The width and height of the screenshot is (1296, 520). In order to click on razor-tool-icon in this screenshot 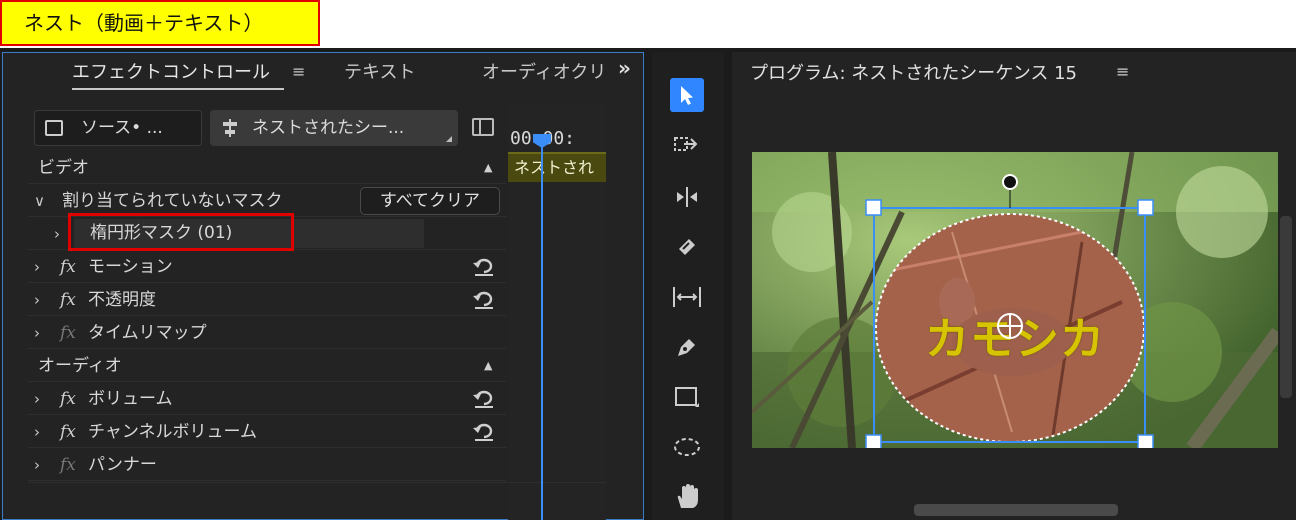, I will do `click(687, 247)`.